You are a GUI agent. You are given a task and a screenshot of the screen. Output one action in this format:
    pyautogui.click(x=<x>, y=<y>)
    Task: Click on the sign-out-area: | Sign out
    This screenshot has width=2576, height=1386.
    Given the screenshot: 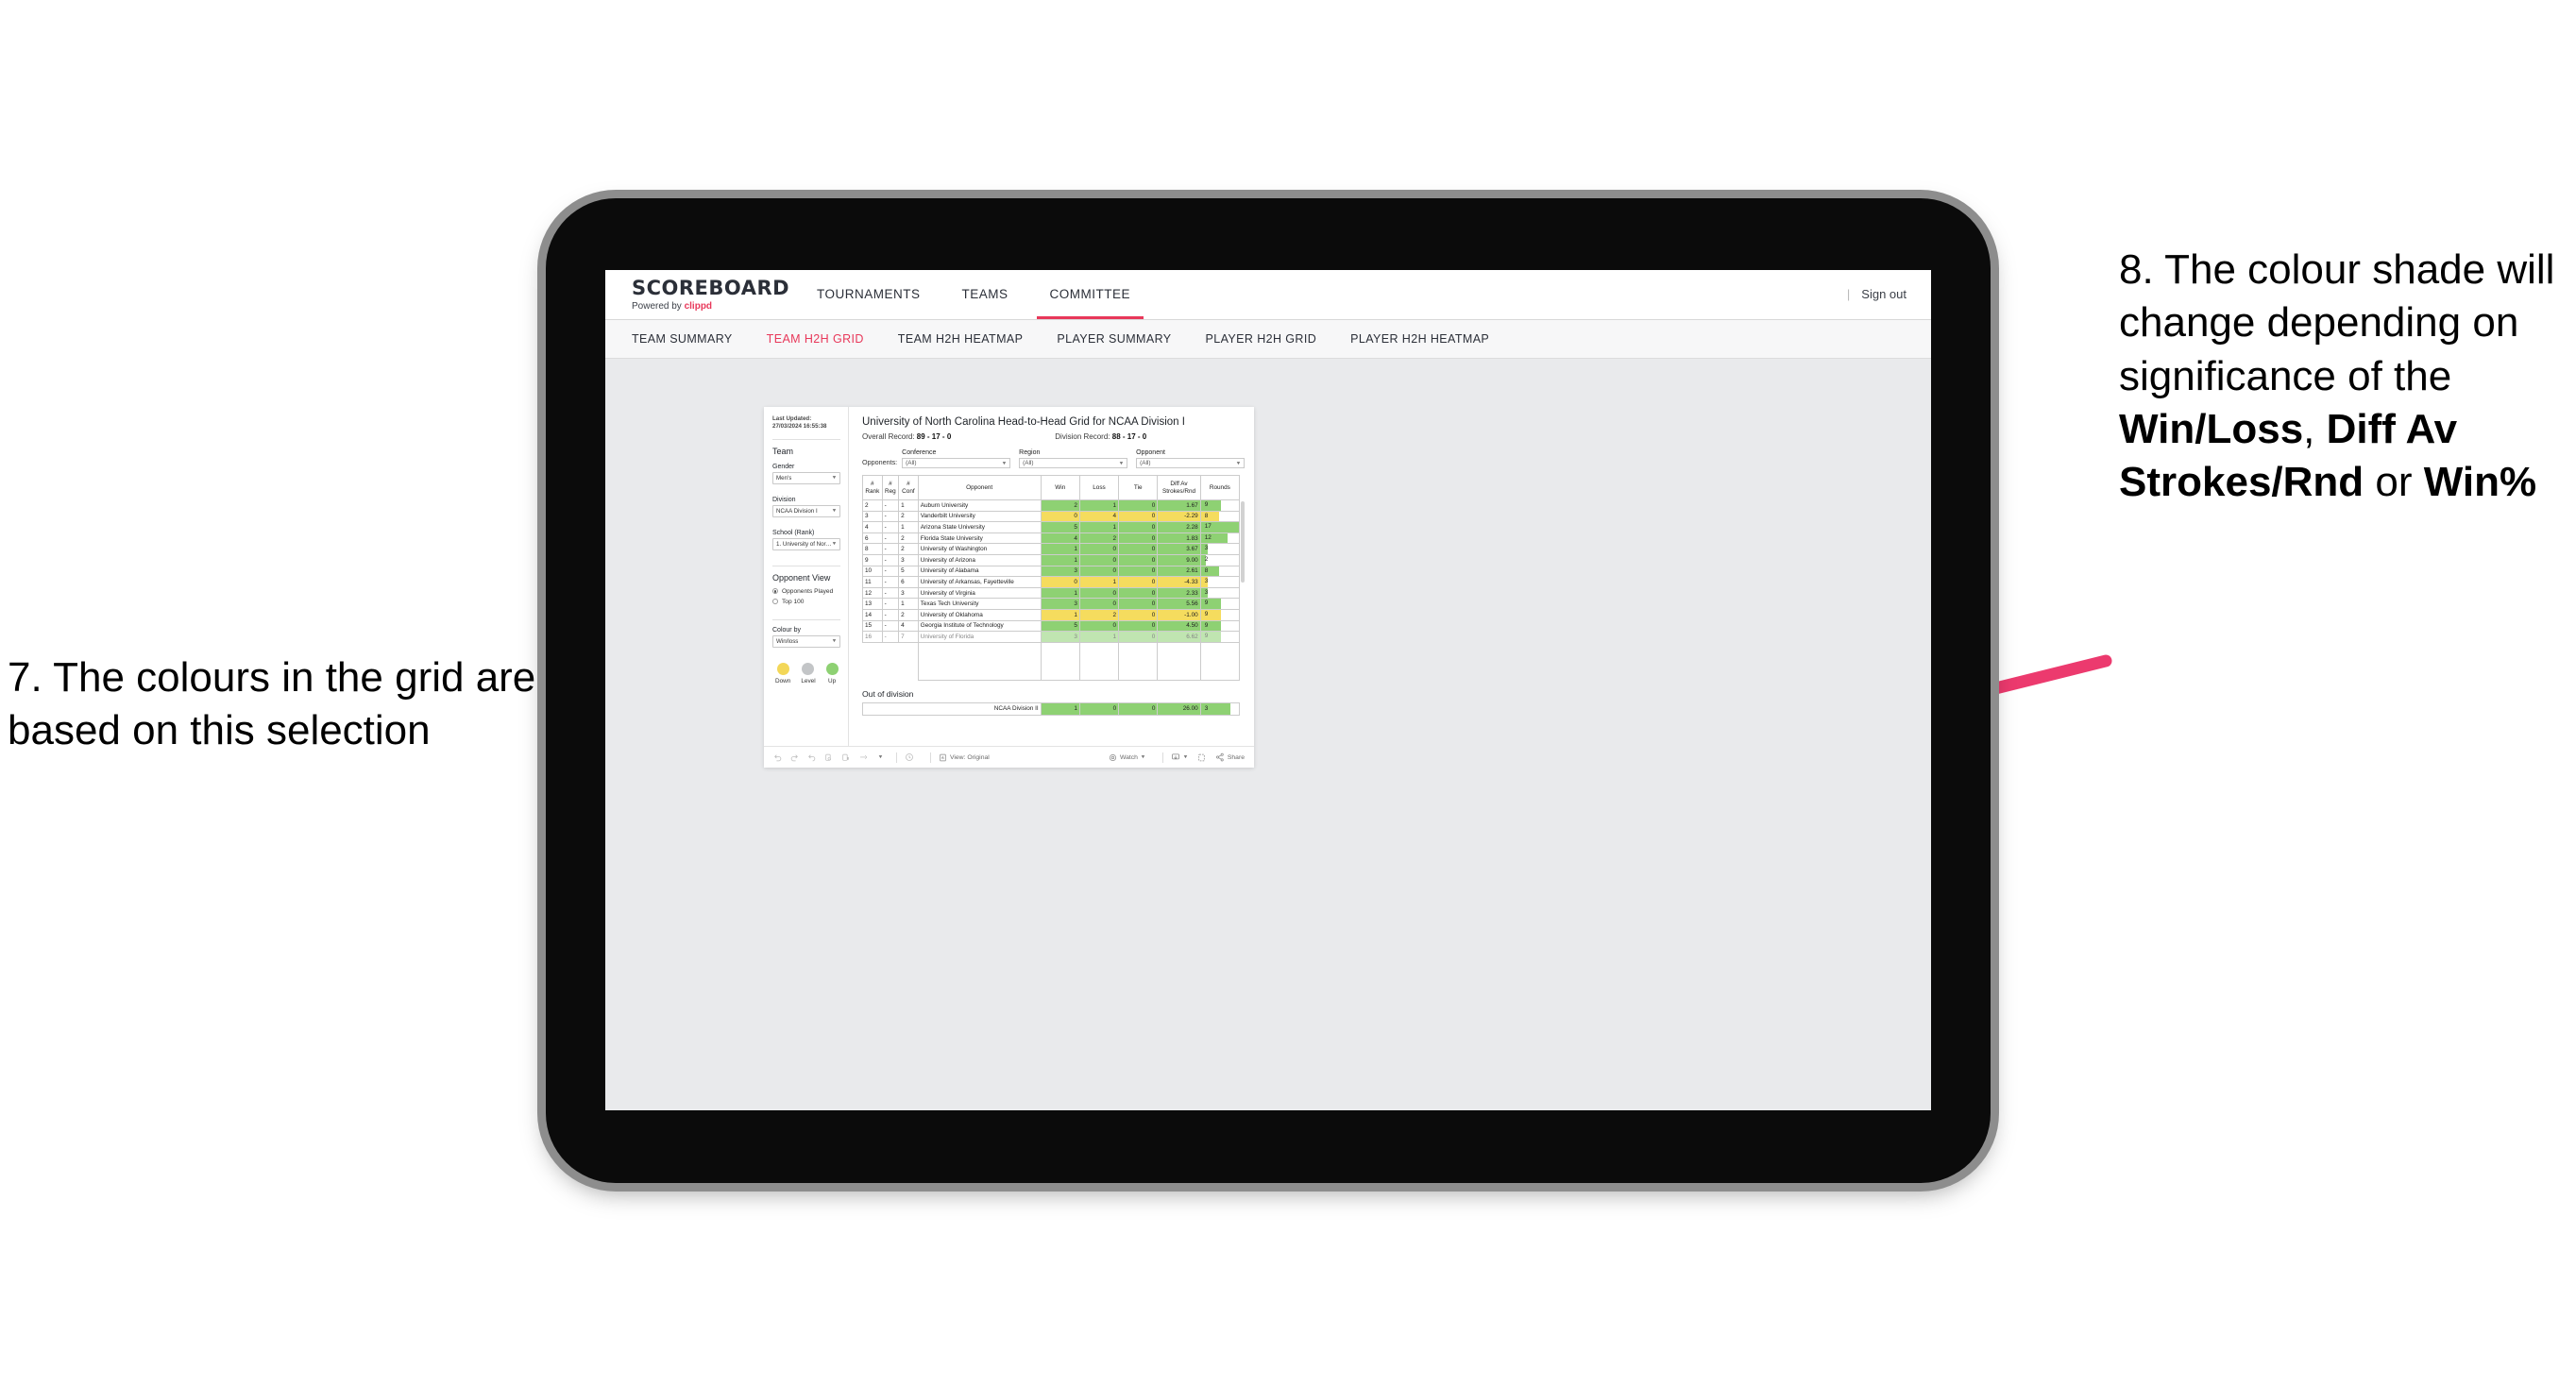 What is the action you would take?
    pyautogui.click(x=1877, y=294)
    